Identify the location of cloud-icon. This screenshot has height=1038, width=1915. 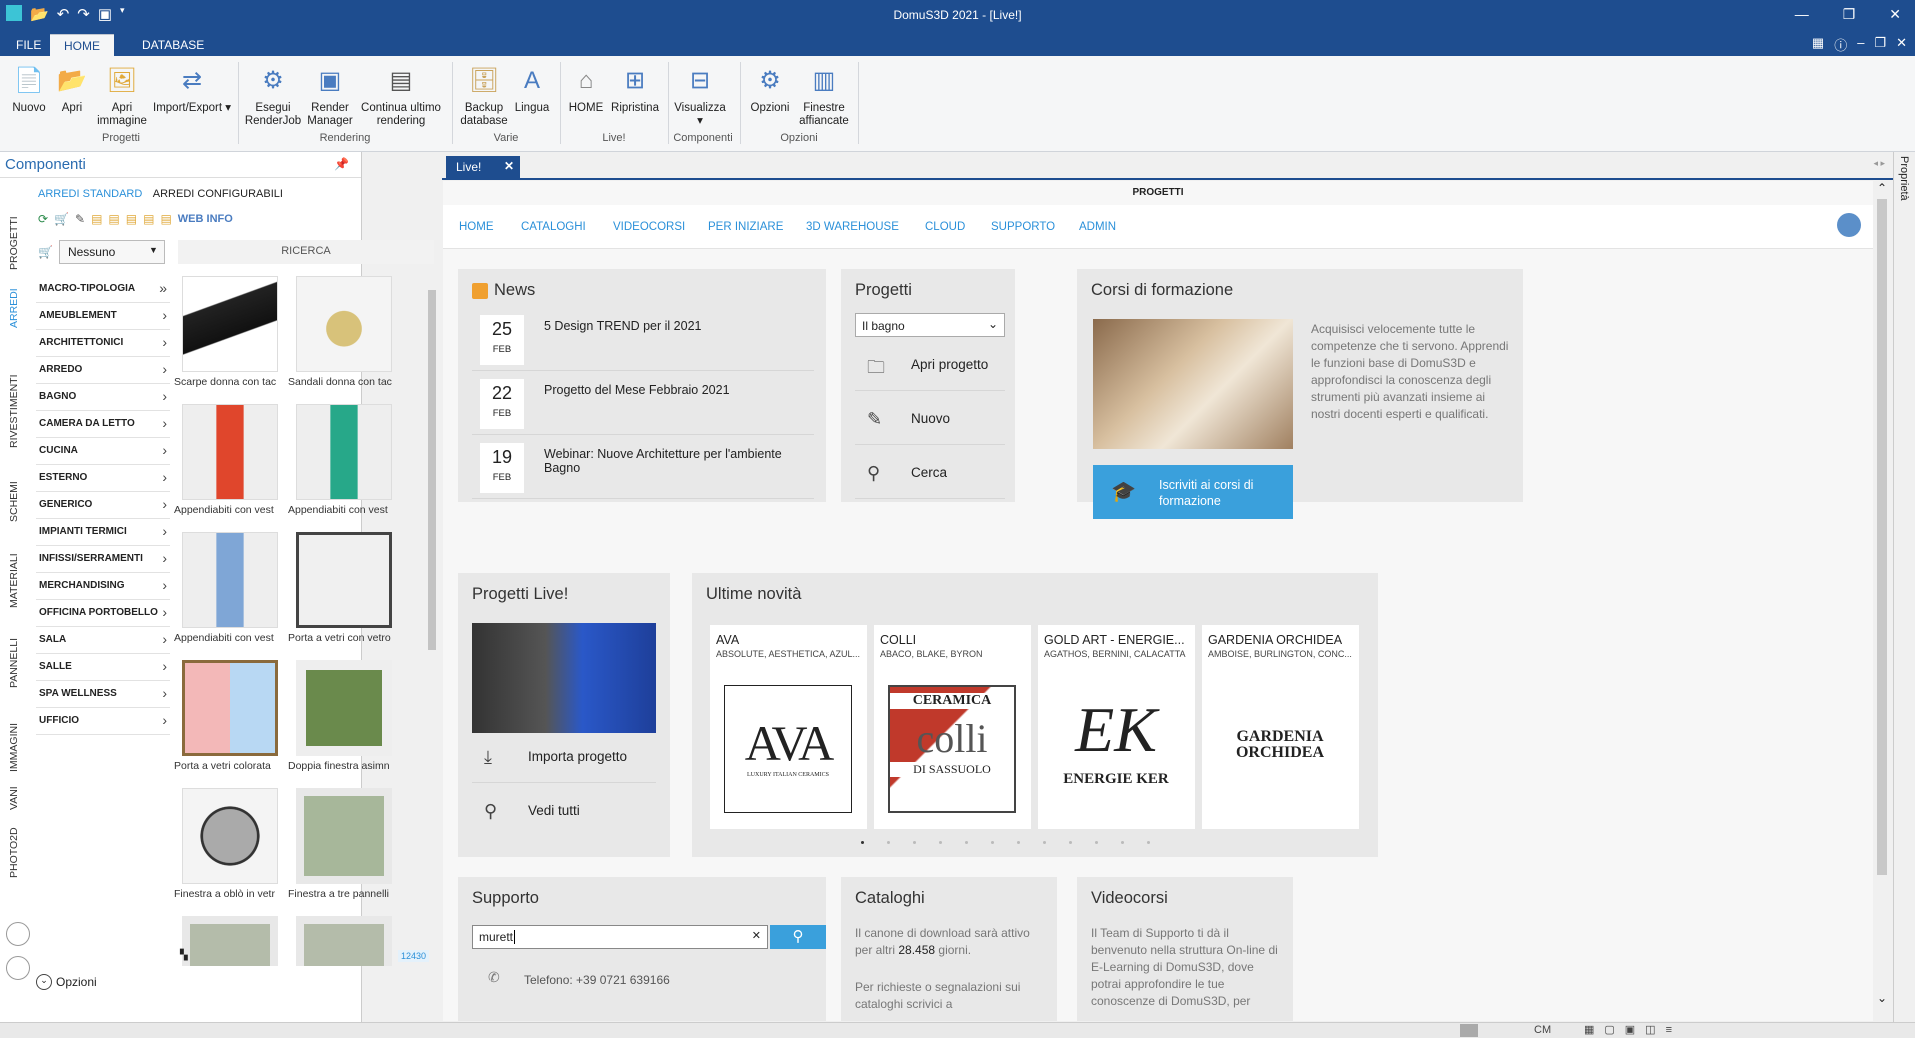
(18, 934).